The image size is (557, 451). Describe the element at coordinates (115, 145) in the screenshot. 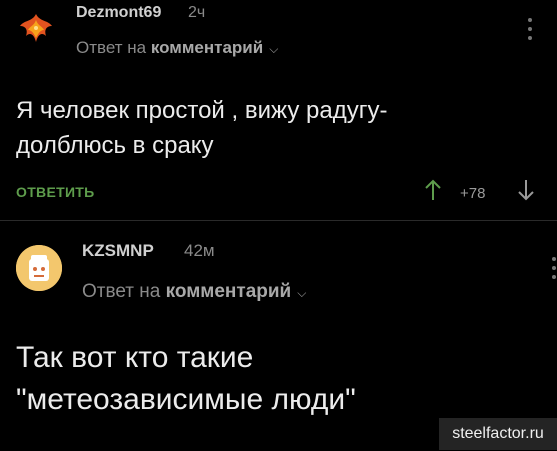

I see `comment-text-line: долблюсь в сраку` at that location.